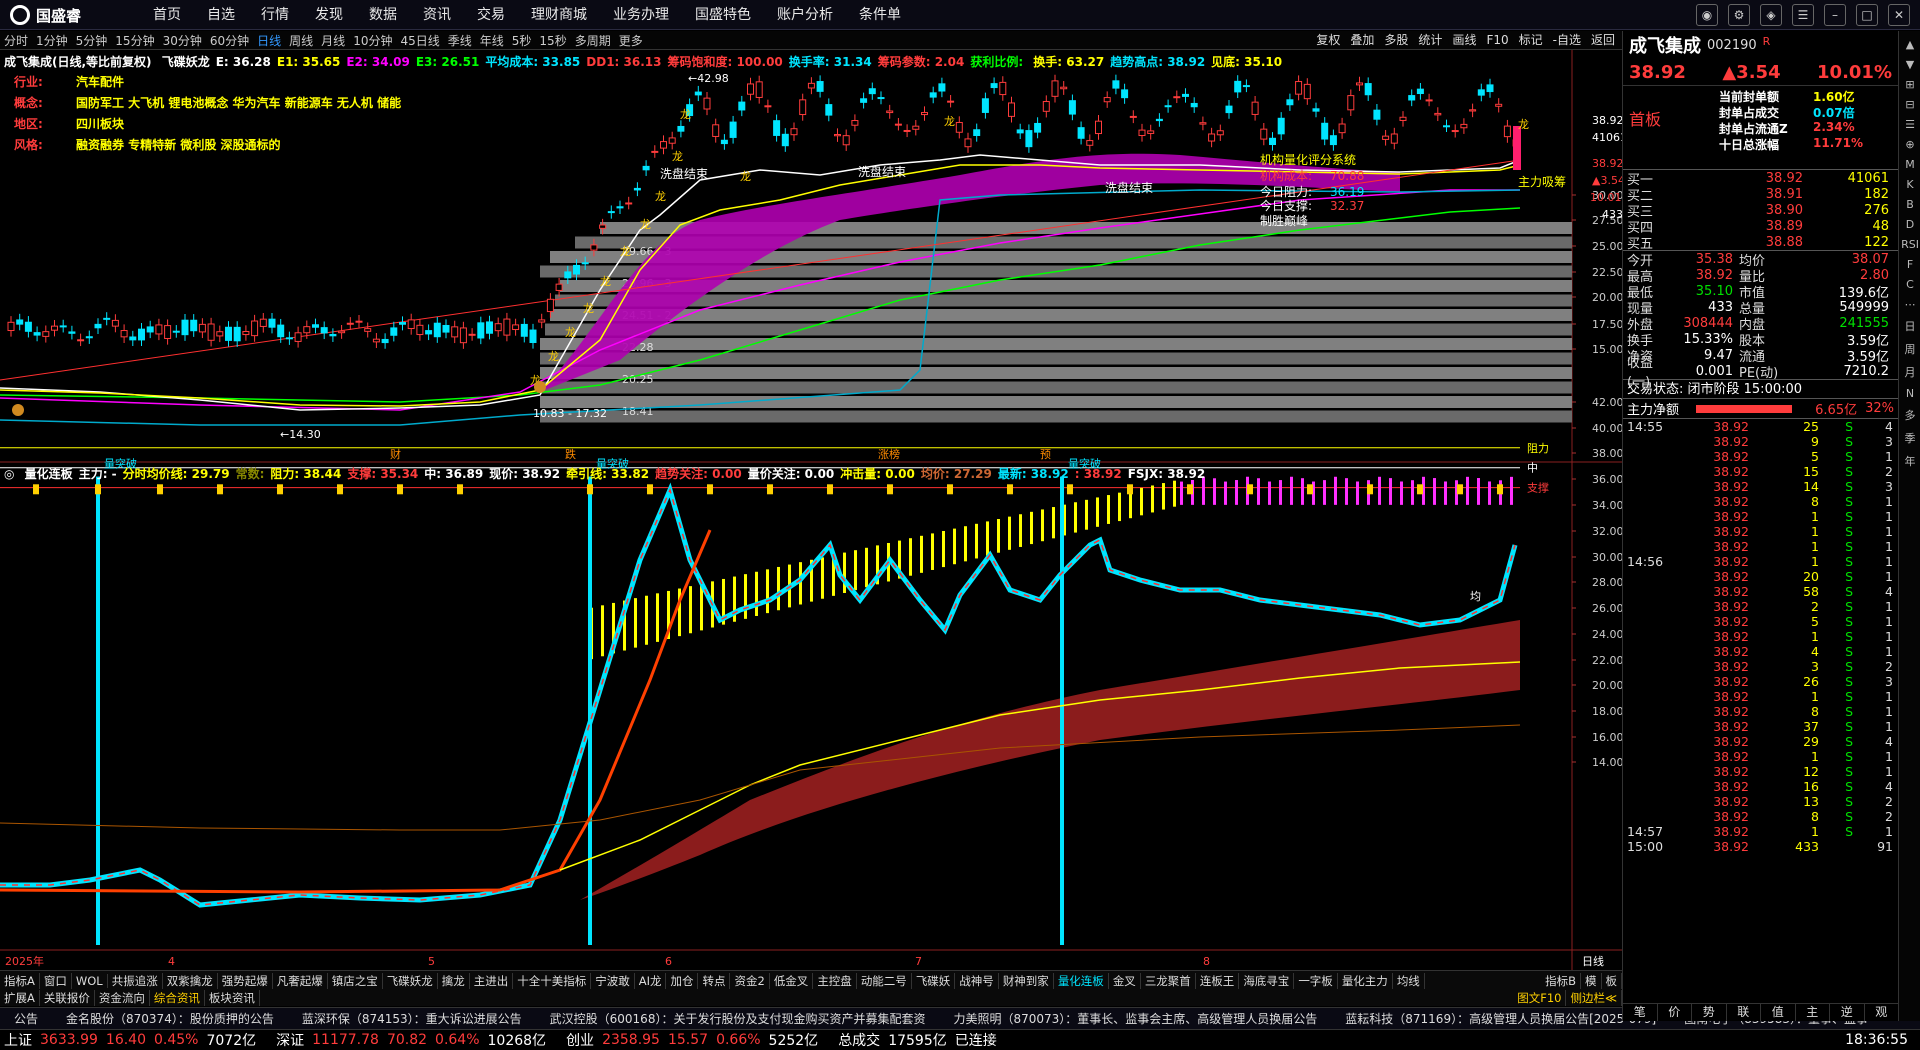 The height and width of the screenshot is (1050, 1920). Describe the element at coordinates (593, 40) in the screenshot. I see `period-tab: 多周期` at that location.